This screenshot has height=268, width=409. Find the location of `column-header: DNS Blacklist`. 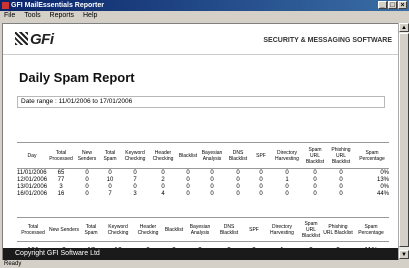

column-header: DNS Blacklist is located at coordinates (229, 229).